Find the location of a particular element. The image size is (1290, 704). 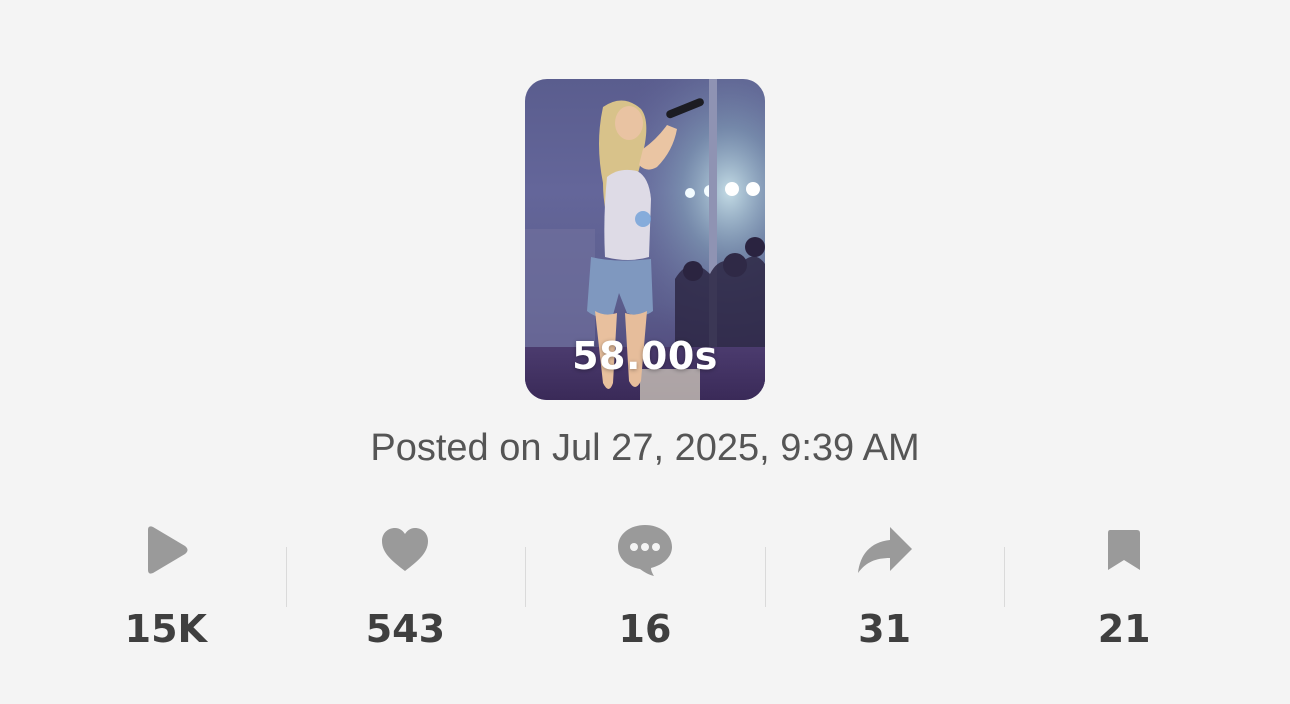

stat-likes: 543 is located at coordinates (405, 595).